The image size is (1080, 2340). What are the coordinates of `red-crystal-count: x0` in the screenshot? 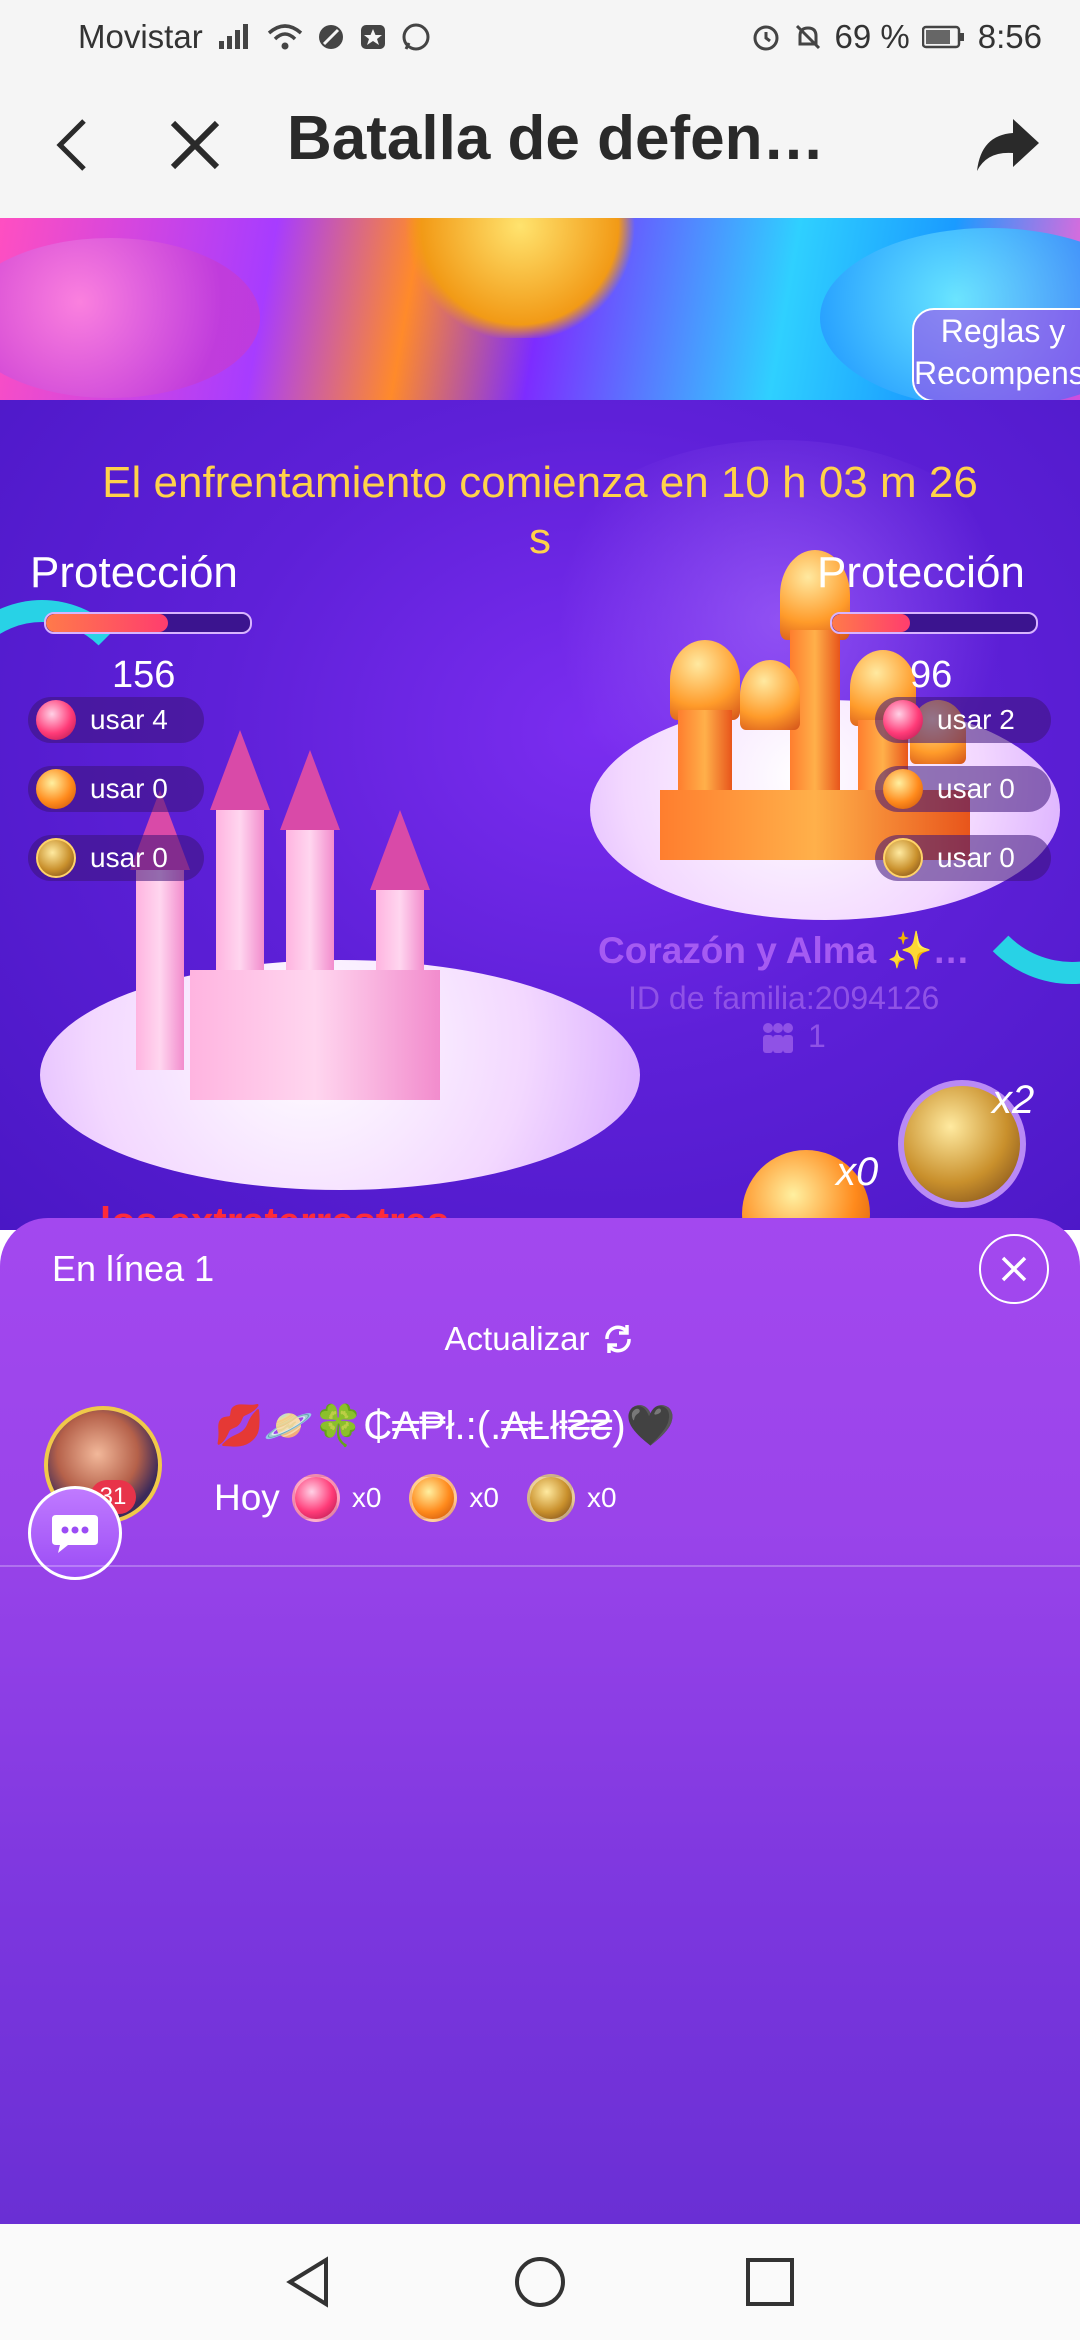 It's located at (366, 1497).